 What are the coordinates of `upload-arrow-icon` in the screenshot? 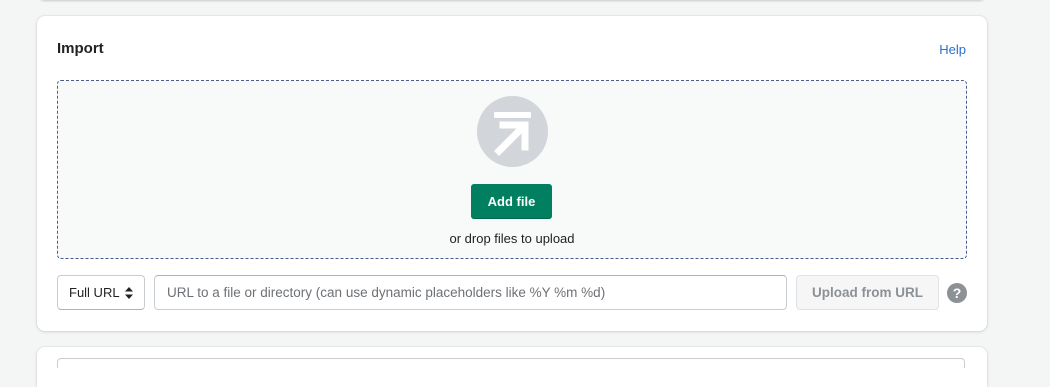 It's located at (512, 131).